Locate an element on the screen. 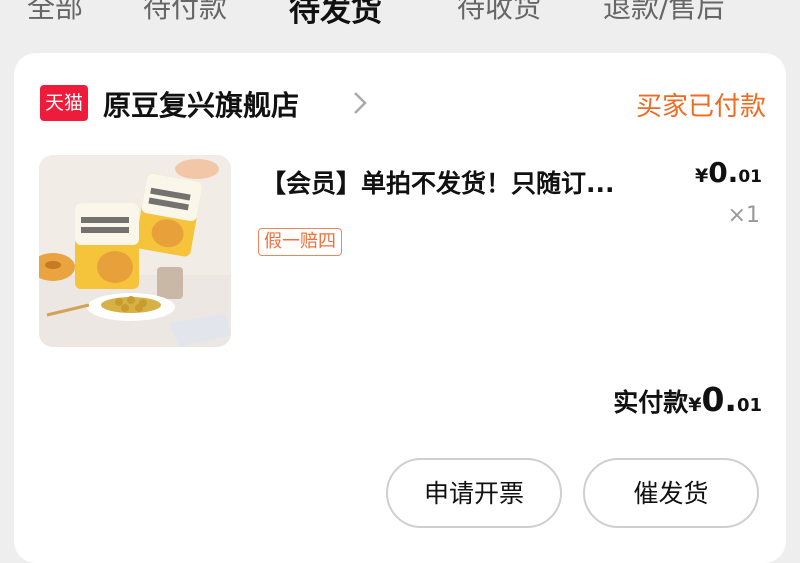 The width and height of the screenshot is (800, 563). order-tabs: 全部 待付款 待发货 待收货 退款/售后 is located at coordinates (400, 14).